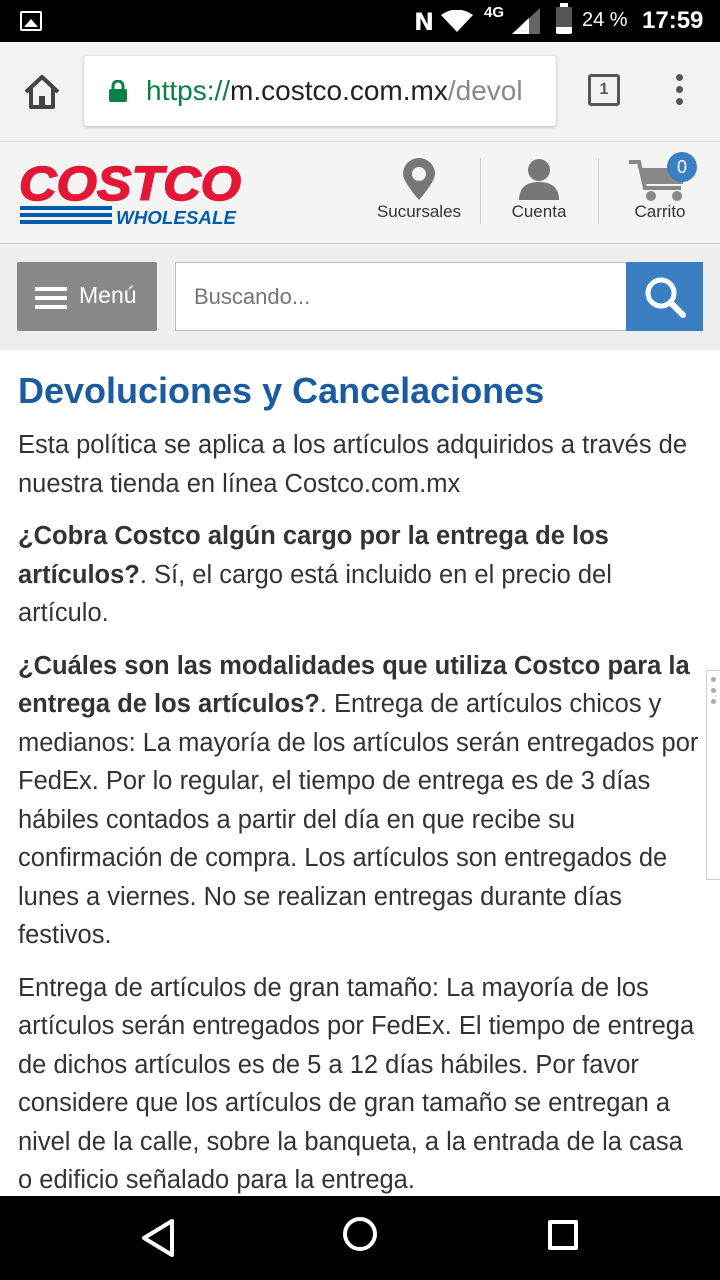 Image resolution: width=720 pixels, height=1280 pixels. I want to click on status-bar: N 4G 24 % 17:59, so click(360, 21).